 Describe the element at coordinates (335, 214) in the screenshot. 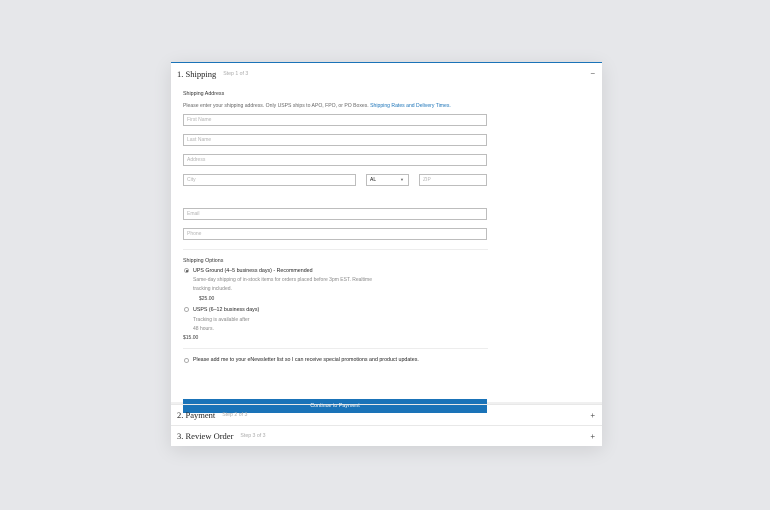

I see `email-input: Email` at that location.